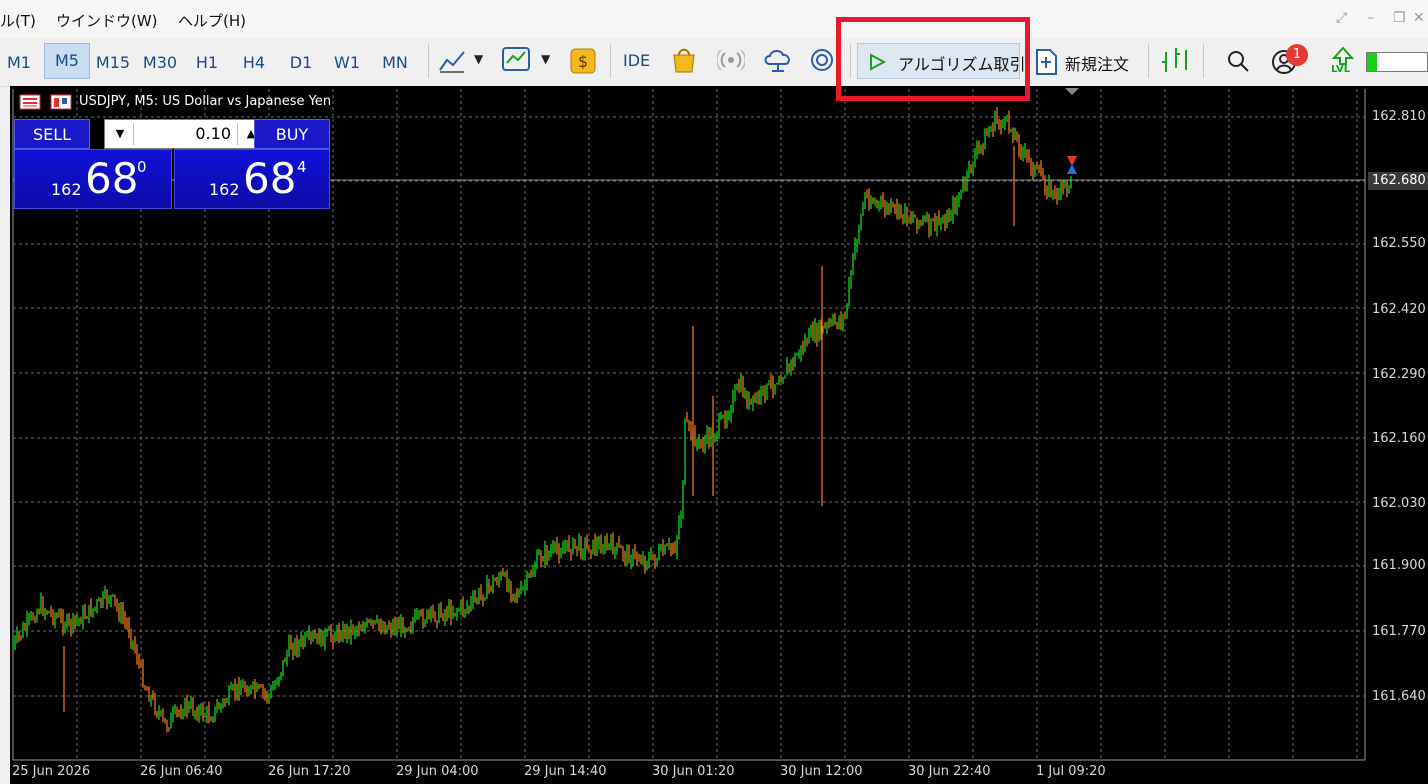 The height and width of the screenshot is (784, 1428). Describe the element at coordinates (452, 61) in the screenshot. I see `line-chart-icon` at that location.